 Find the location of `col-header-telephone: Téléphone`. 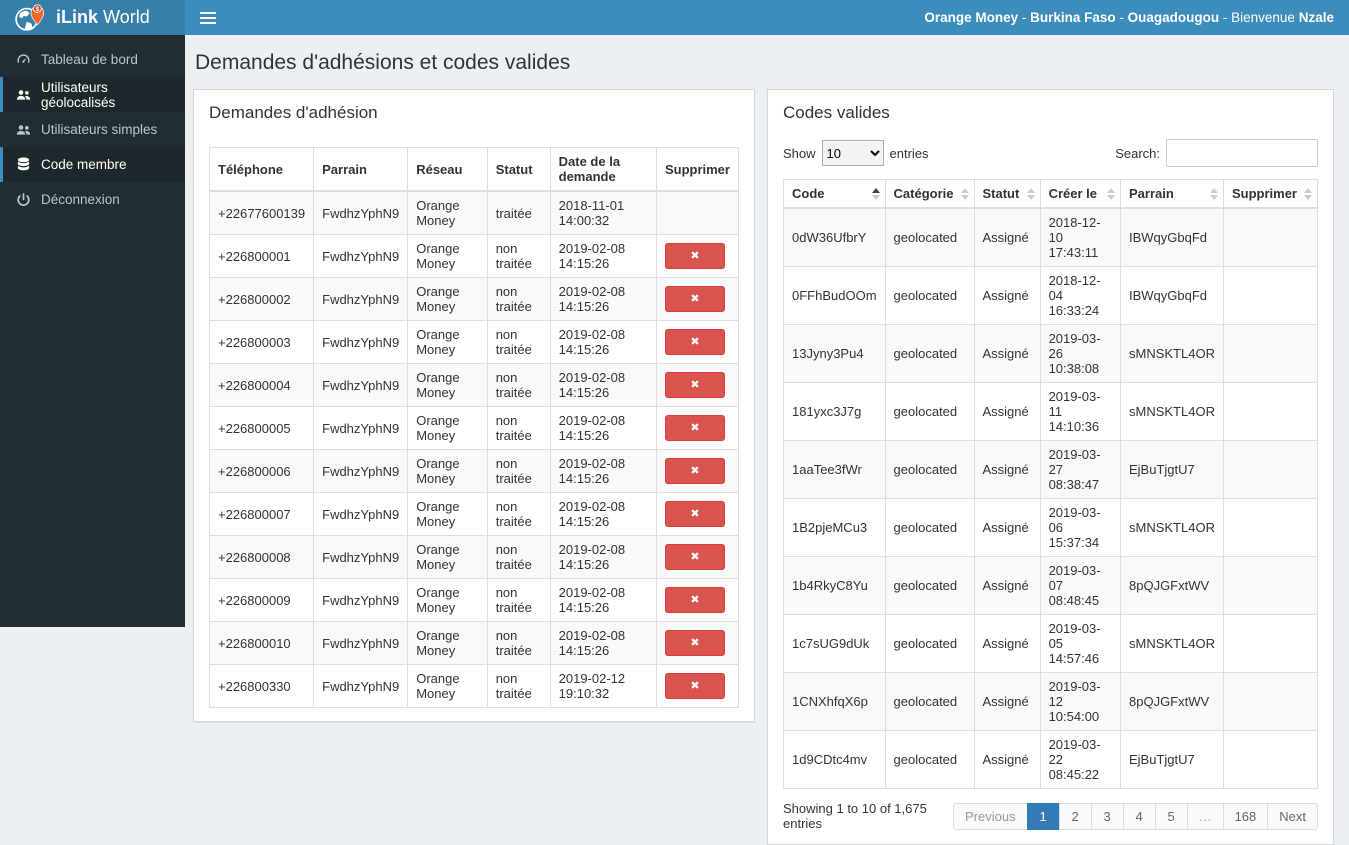

col-header-telephone: Téléphone is located at coordinates (261, 169).